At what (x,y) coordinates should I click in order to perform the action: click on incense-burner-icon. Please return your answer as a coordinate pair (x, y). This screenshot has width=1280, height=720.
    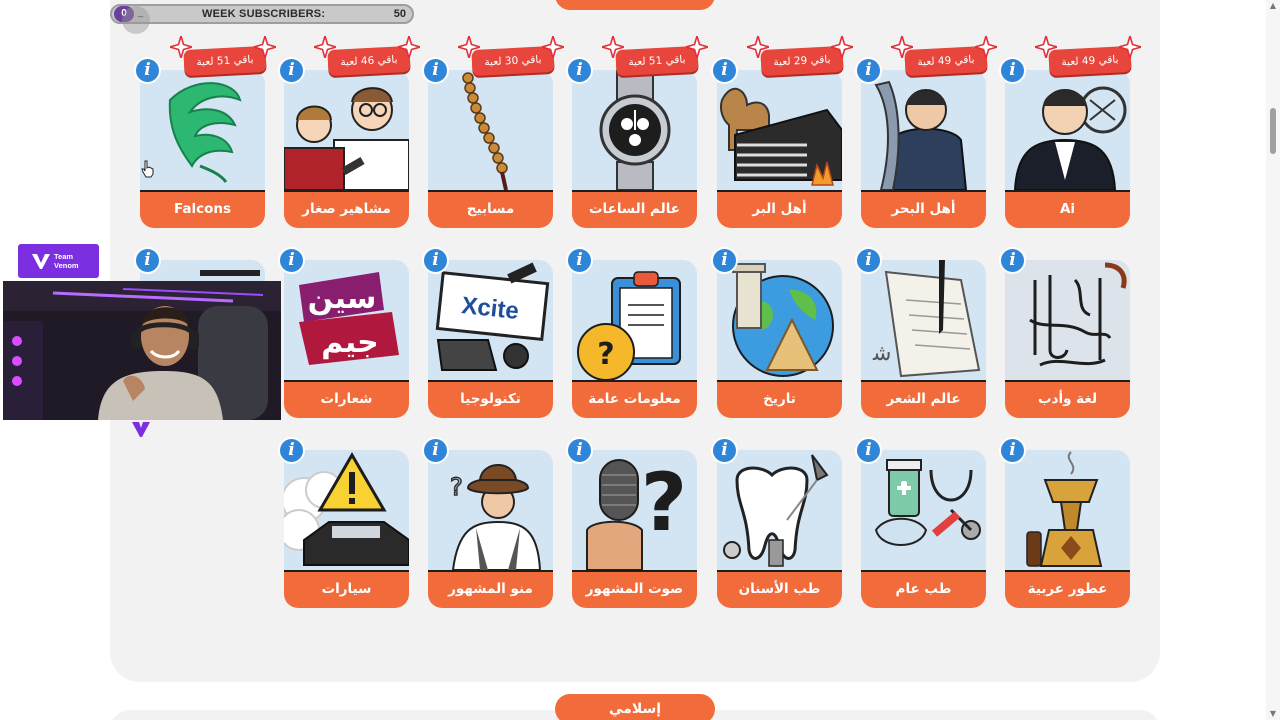
    Looking at the image, I should click on (1067, 510).